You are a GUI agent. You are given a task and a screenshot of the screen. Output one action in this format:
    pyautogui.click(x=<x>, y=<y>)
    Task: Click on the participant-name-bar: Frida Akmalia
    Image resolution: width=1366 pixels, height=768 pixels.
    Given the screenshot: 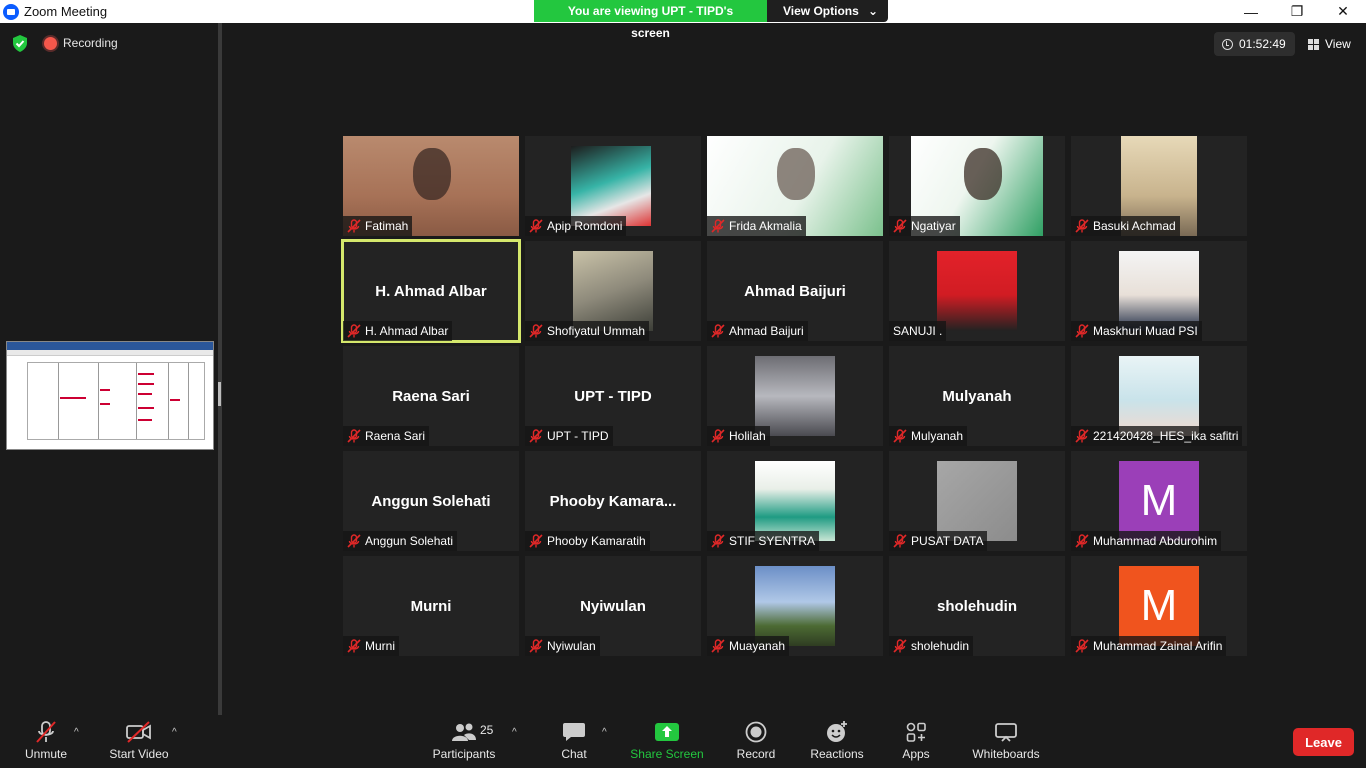 What is the action you would take?
    pyautogui.click(x=756, y=226)
    